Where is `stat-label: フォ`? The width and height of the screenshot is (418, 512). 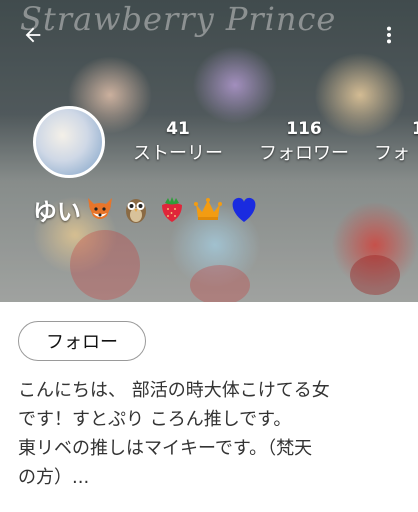 stat-label: フォ is located at coordinates (392, 153).